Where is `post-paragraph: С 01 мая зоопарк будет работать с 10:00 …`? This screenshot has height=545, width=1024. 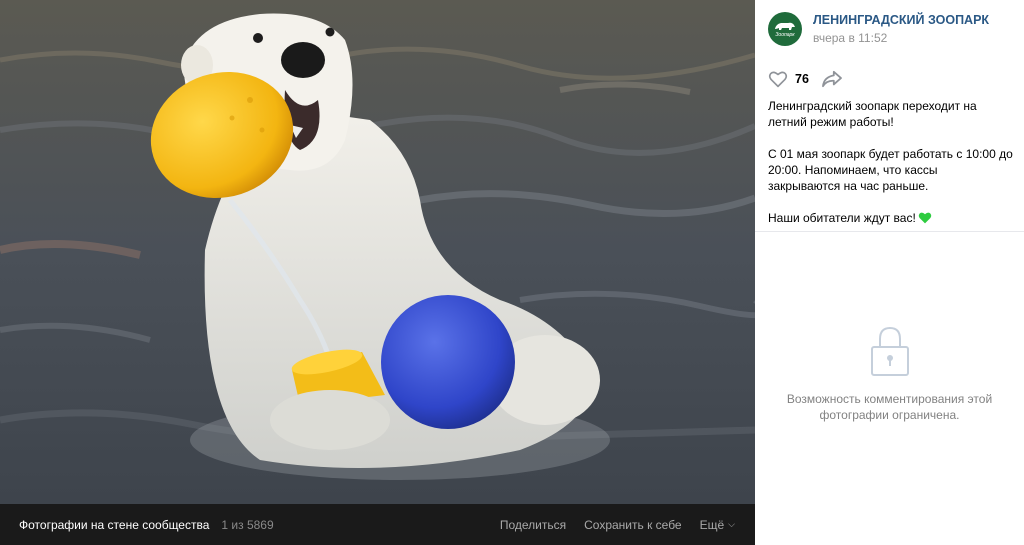
post-paragraph: С 01 мая зоопарк будет работать с 10:00 … is located at coordinates (890, 170).